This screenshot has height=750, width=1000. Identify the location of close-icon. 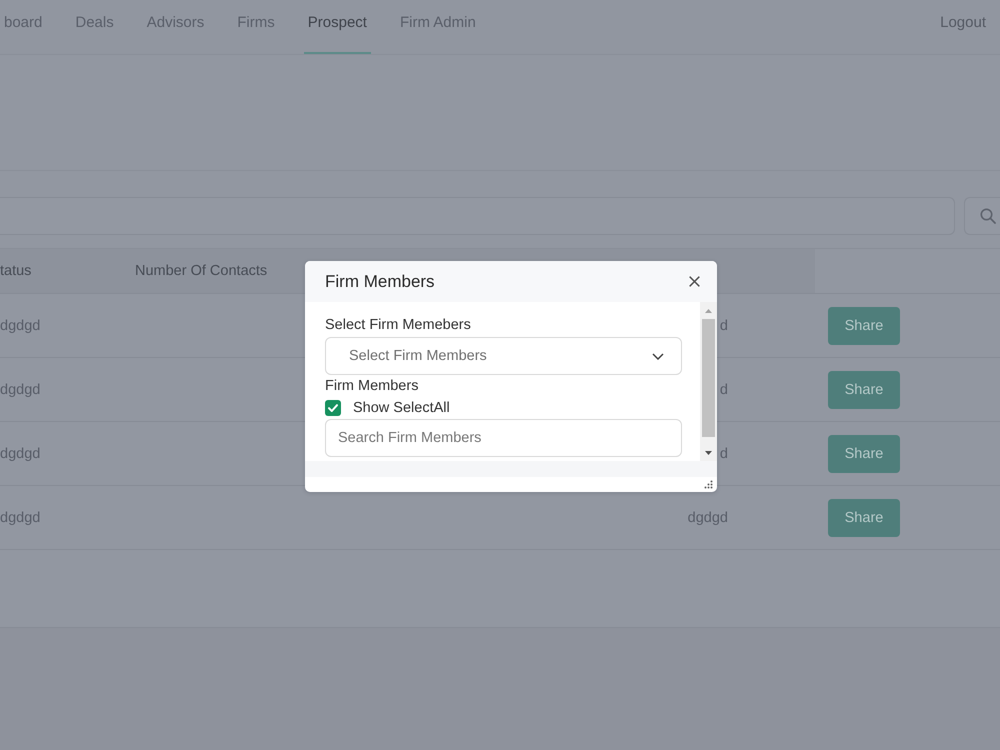
(694, 281).